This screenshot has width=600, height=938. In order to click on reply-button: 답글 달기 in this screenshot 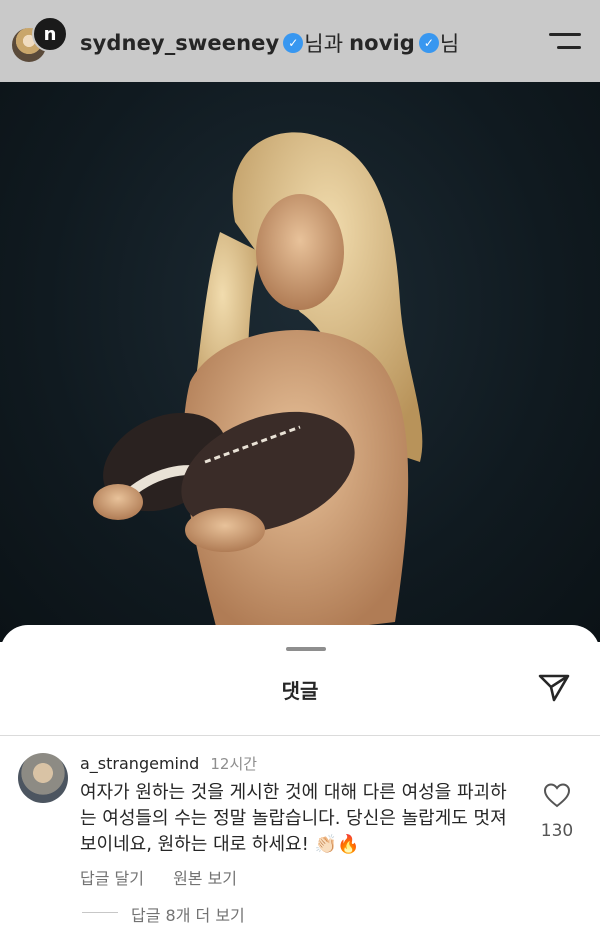, I will do `click(112, 878)`.